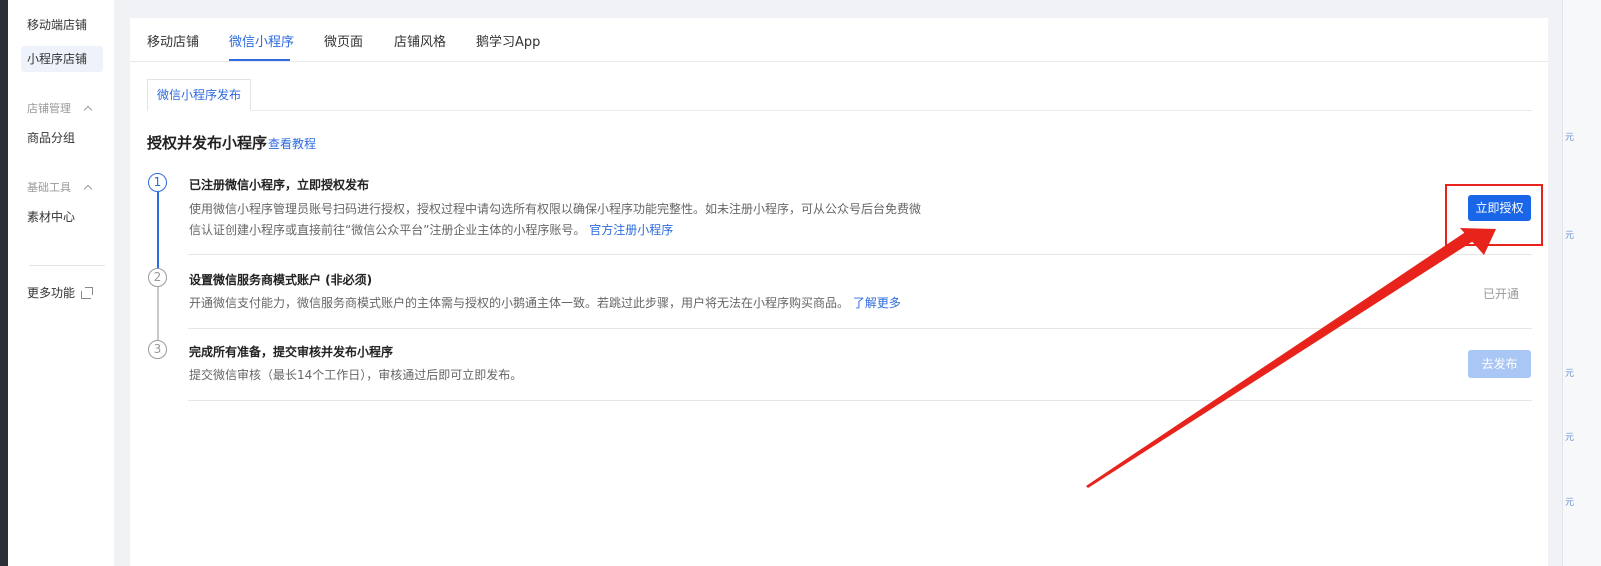  Describe the element at coordinates (207, 143) in the screenshot. I see `section-title: 授权并发布小程序` at that location.